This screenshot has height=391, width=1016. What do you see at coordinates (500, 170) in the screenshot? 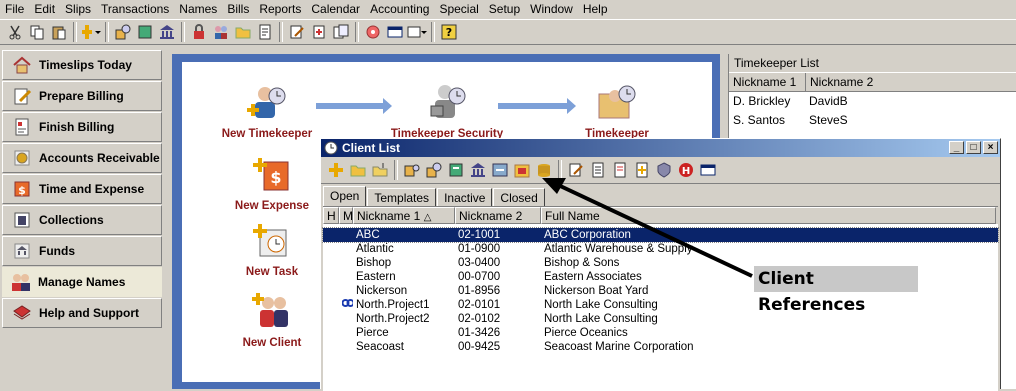
I see `transfer-icon` at bounding box center [500, 170].